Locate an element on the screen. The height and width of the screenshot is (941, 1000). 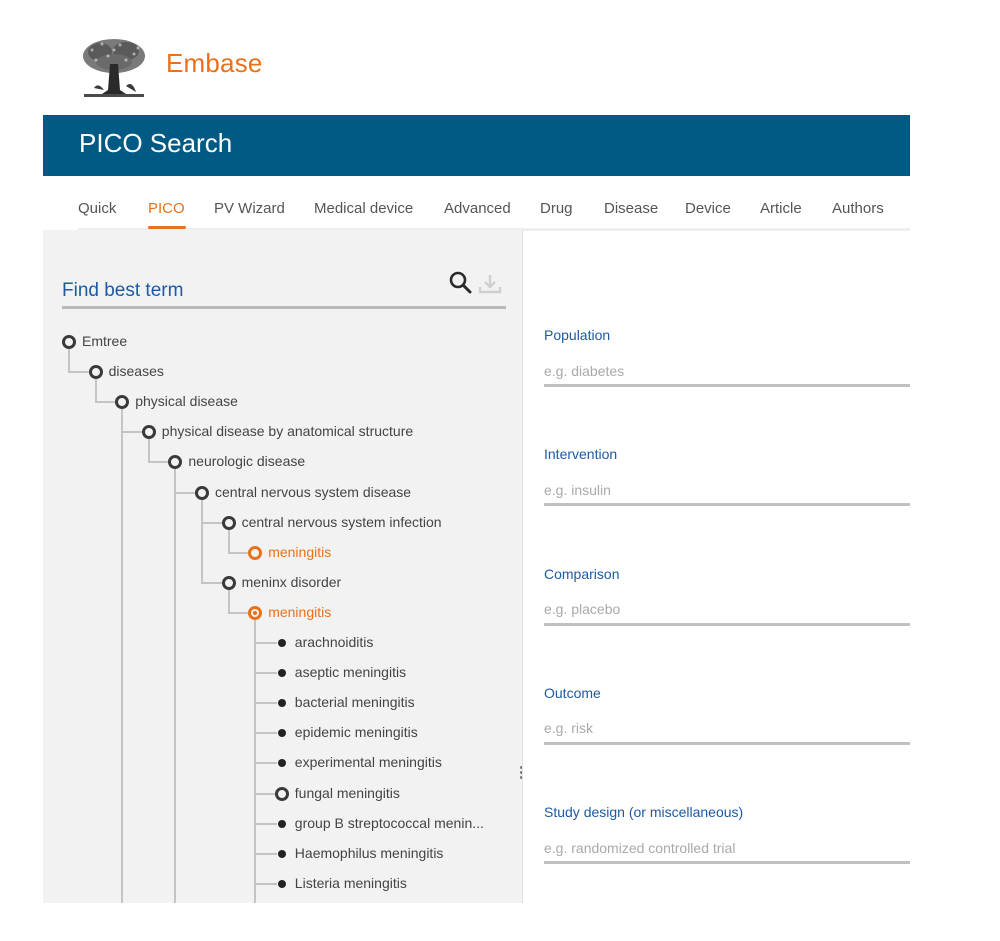
population-input is located at coordinates (727, 372).